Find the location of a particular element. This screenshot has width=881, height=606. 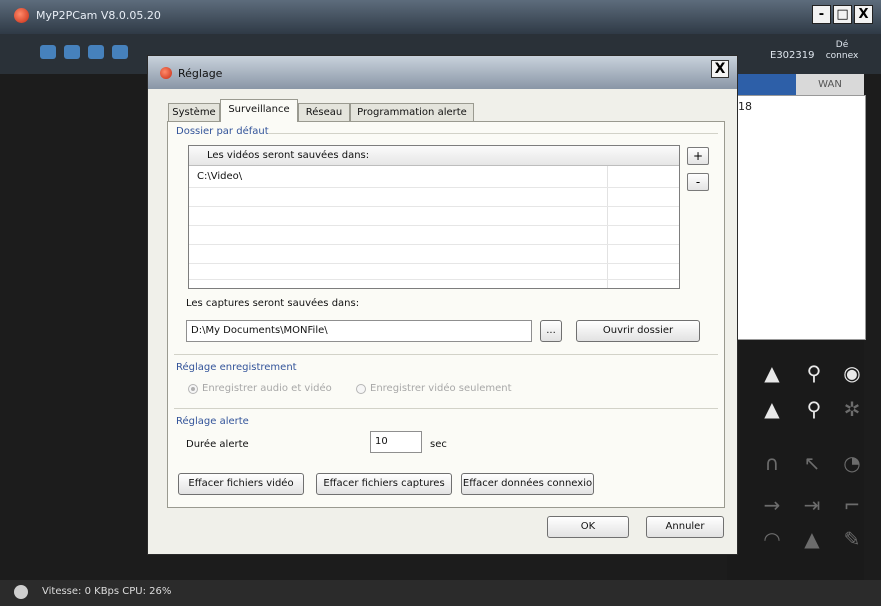

remove-folder-button: - is located at coordinates (698, 182).